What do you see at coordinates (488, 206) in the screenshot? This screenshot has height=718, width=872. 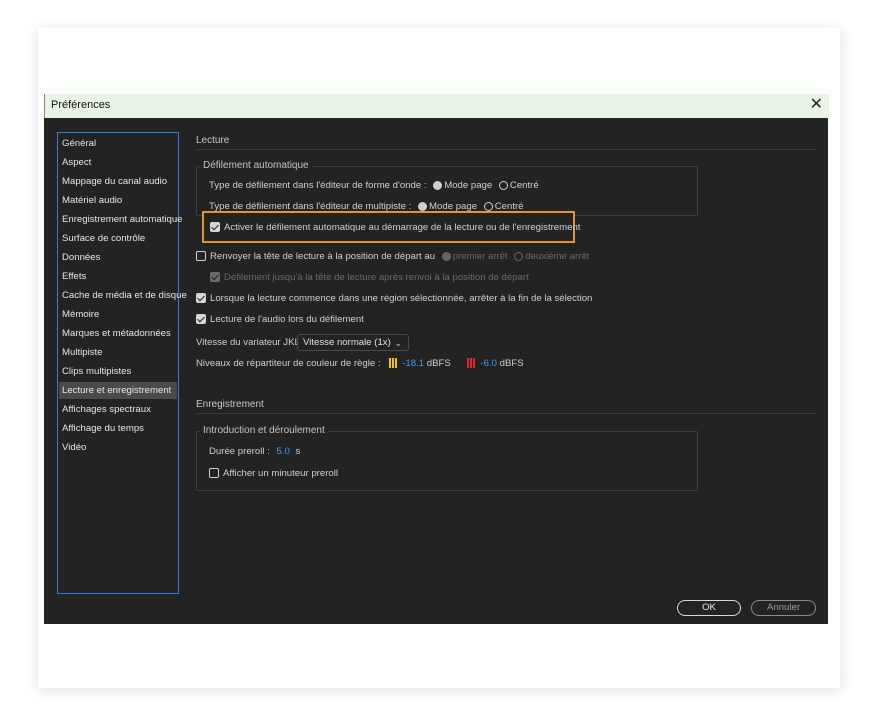 I see `multitrack-centered-radio` at bounding box center [488, 206].